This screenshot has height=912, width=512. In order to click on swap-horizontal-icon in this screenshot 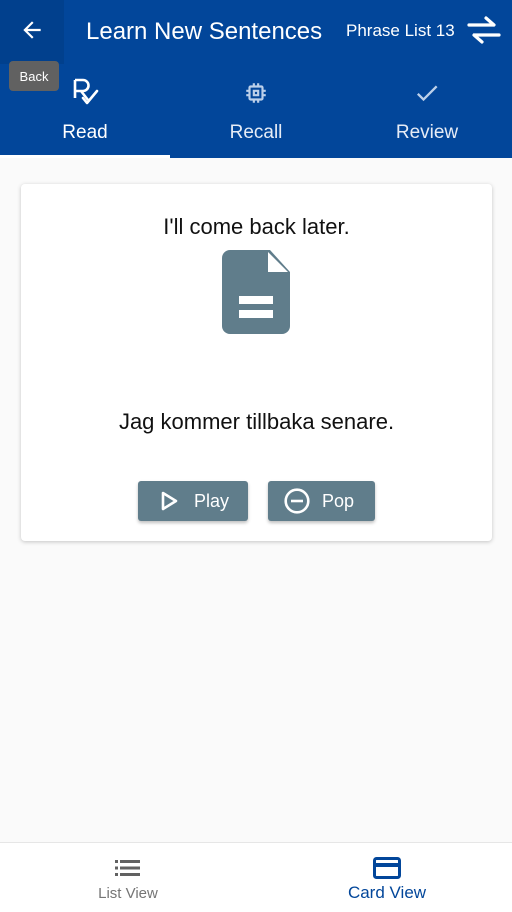, I will do `click(484, 32)`.